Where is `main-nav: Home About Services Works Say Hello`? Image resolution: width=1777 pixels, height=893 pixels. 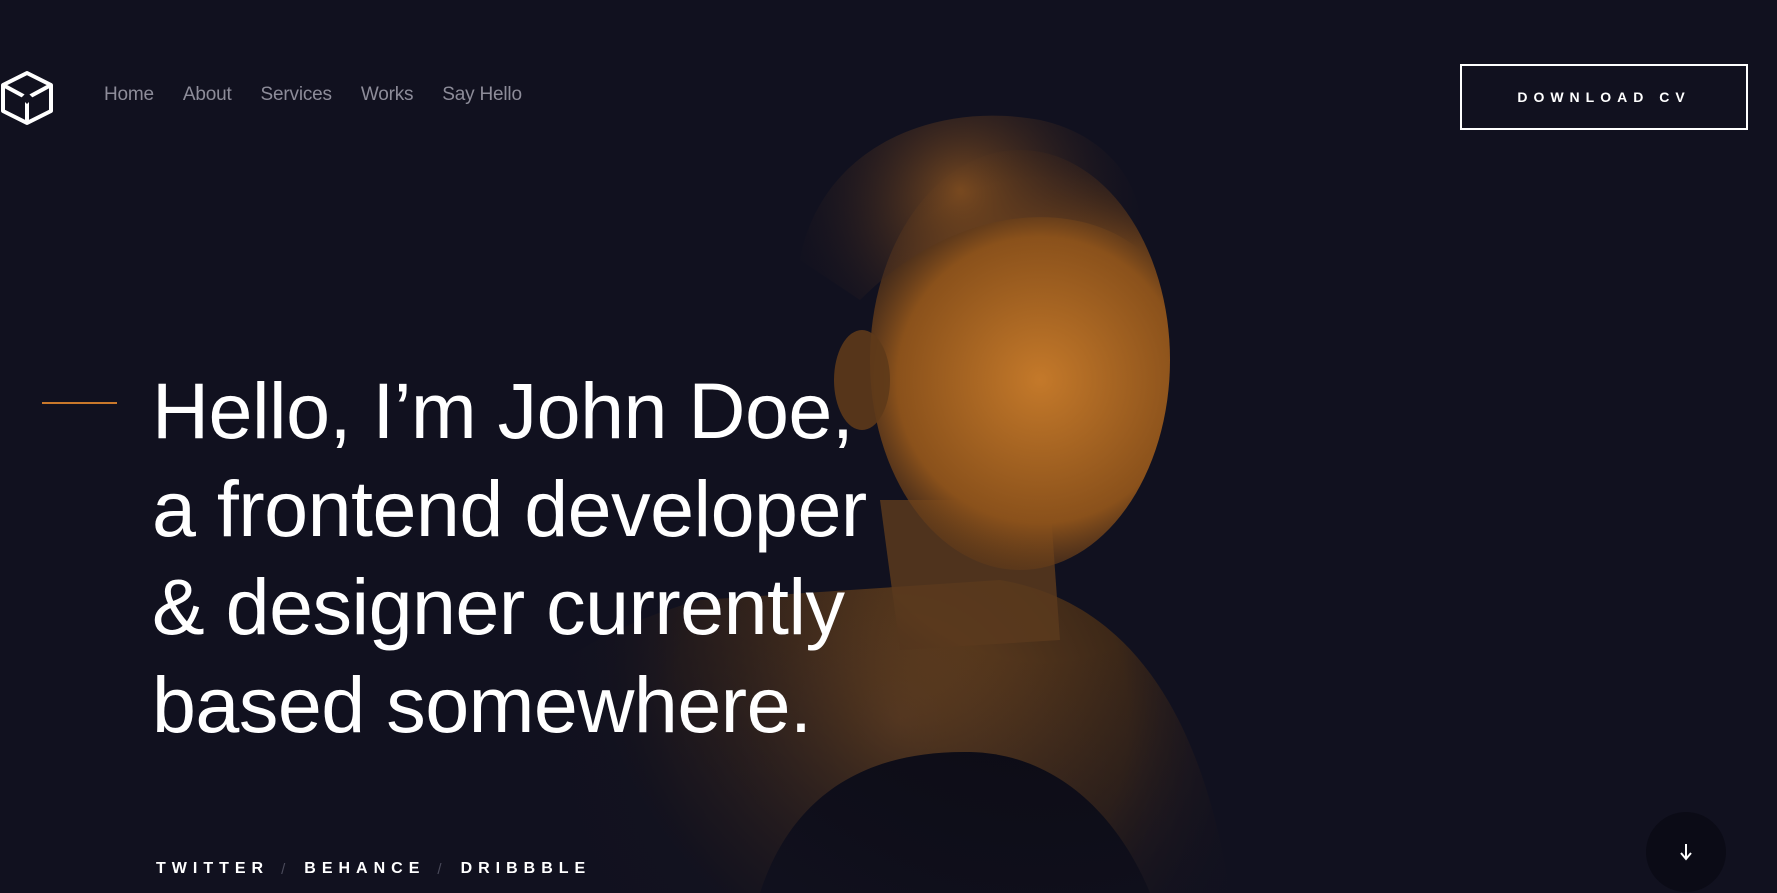 main-nav: Home About Services Works Say Hello is located at coordinates (327, 95).